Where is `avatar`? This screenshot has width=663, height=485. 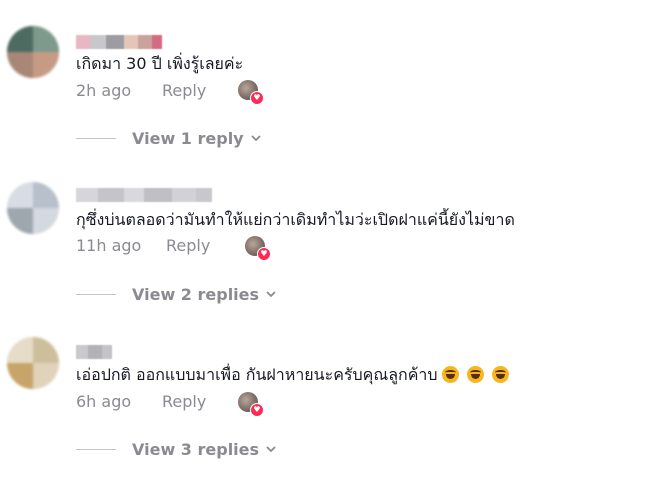 avatar is located at coordinates (33, 363).